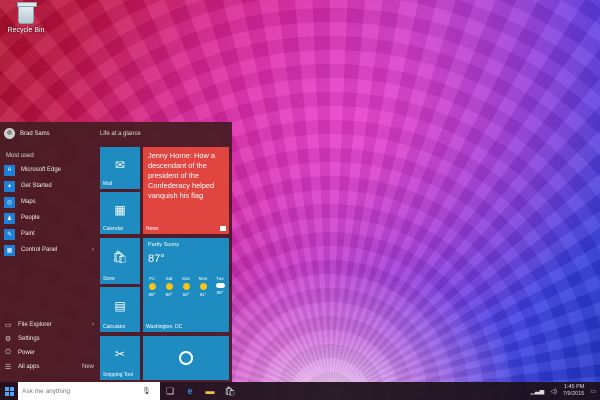  Describe the element at coordinates (109, 279) in the screenshot. I see `tile-label: Store` at that location.